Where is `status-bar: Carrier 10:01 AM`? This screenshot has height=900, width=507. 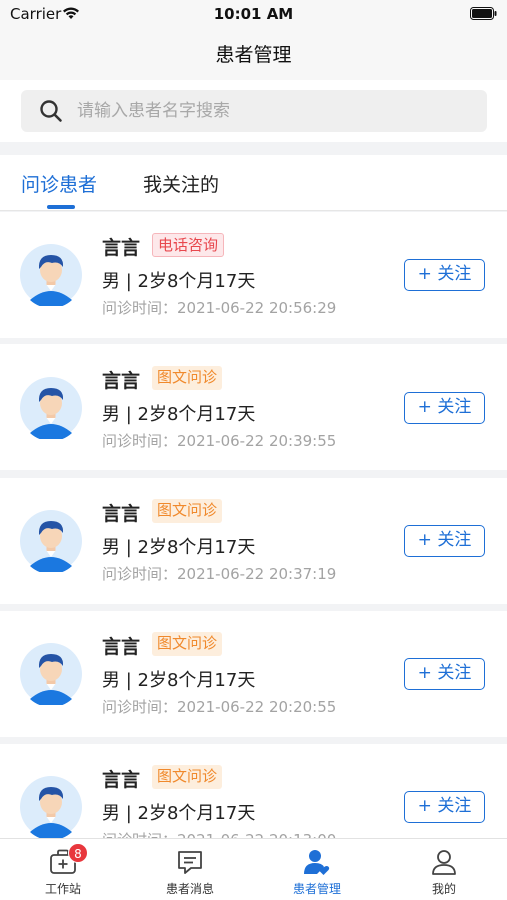 status-bar: Carrier 10:01 AM is located at coordinates (253, 15).